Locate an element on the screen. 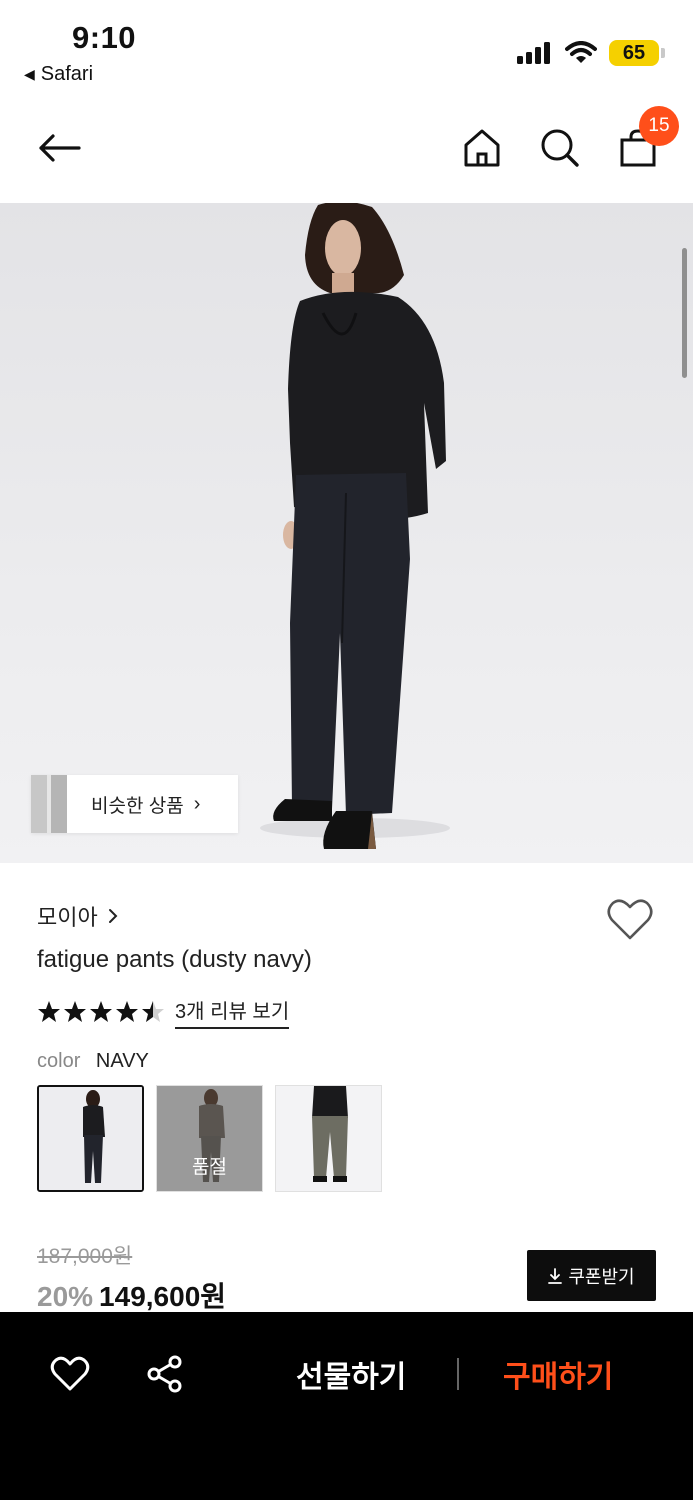 The width and height of the screenshot is (693, 1500). color-row: color NAVY is located at coordinates (93, 1061).